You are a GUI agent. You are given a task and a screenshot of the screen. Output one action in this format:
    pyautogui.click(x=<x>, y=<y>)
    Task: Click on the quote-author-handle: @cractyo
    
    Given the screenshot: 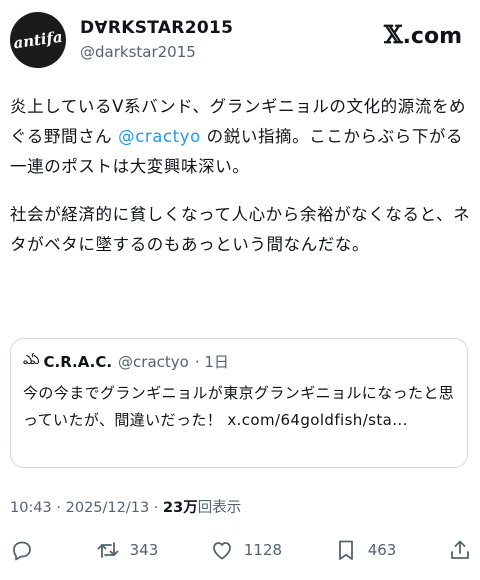 What is the action you would take?
    pyautogui.click(x=153, y=361)
    